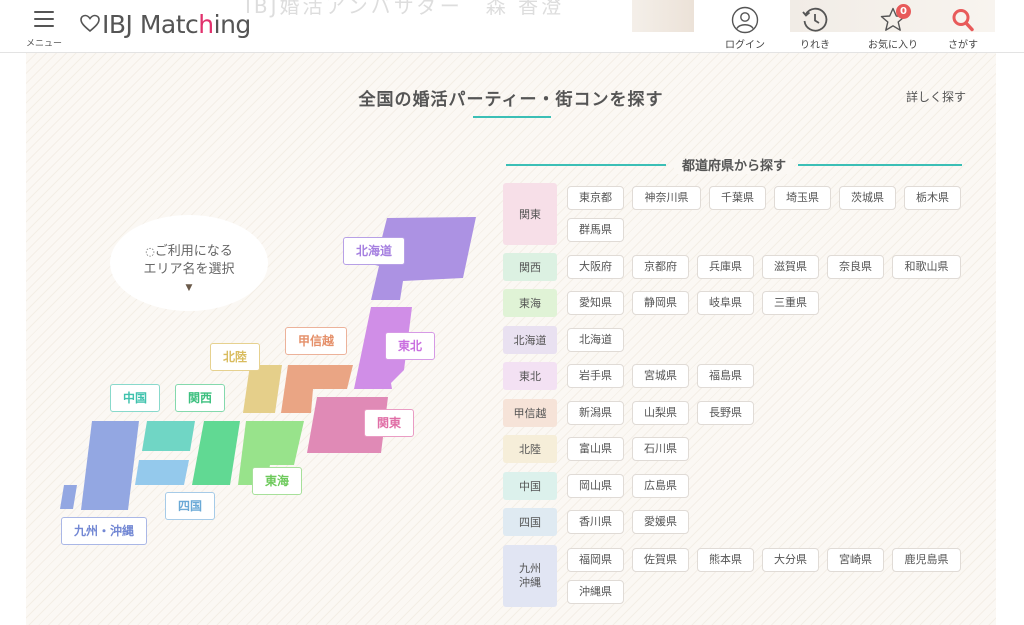 The height and width of the screenshot is (625, 1024). Describe the element at coordinates (135, 398) in the screenshot. I see `map-label-chugoku: 中国` at that location.